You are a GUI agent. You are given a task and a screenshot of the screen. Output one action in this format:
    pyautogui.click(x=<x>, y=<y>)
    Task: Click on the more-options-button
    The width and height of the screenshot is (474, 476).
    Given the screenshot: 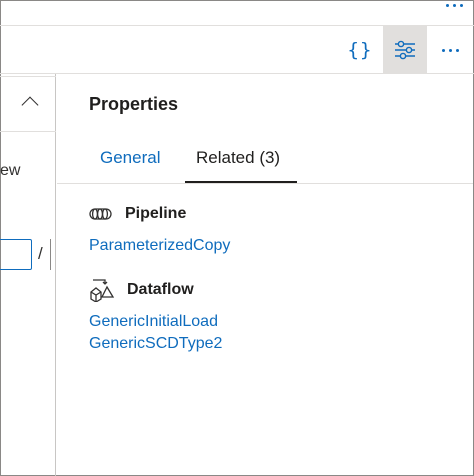 What is the action you would take?
    pyautogui.click(x=450, y=50)
    